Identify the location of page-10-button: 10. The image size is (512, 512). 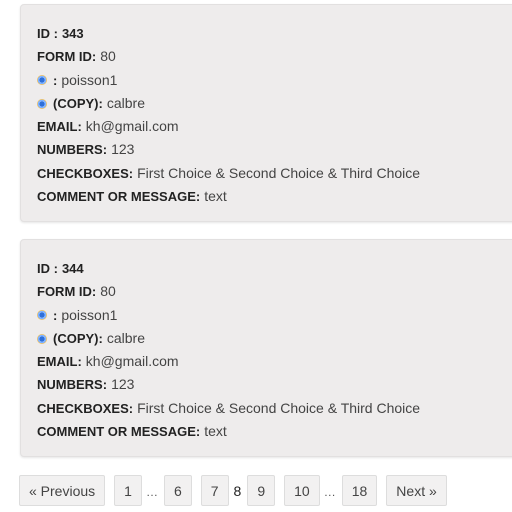
(302, 490).